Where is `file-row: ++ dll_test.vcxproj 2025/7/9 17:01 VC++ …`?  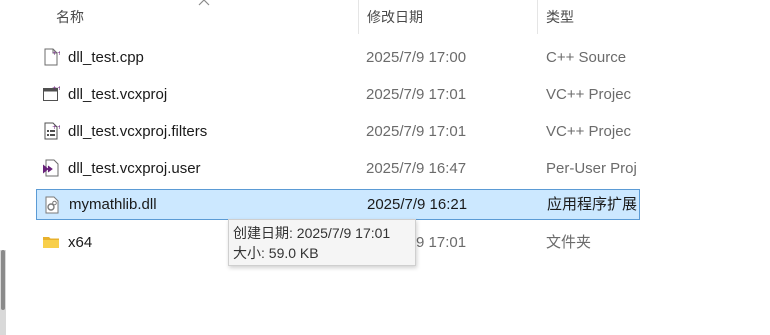 file-row: ++ dll_test.vcxproj 2025/7/9 17:01 VC++ … is located at coordinates (338, 94).